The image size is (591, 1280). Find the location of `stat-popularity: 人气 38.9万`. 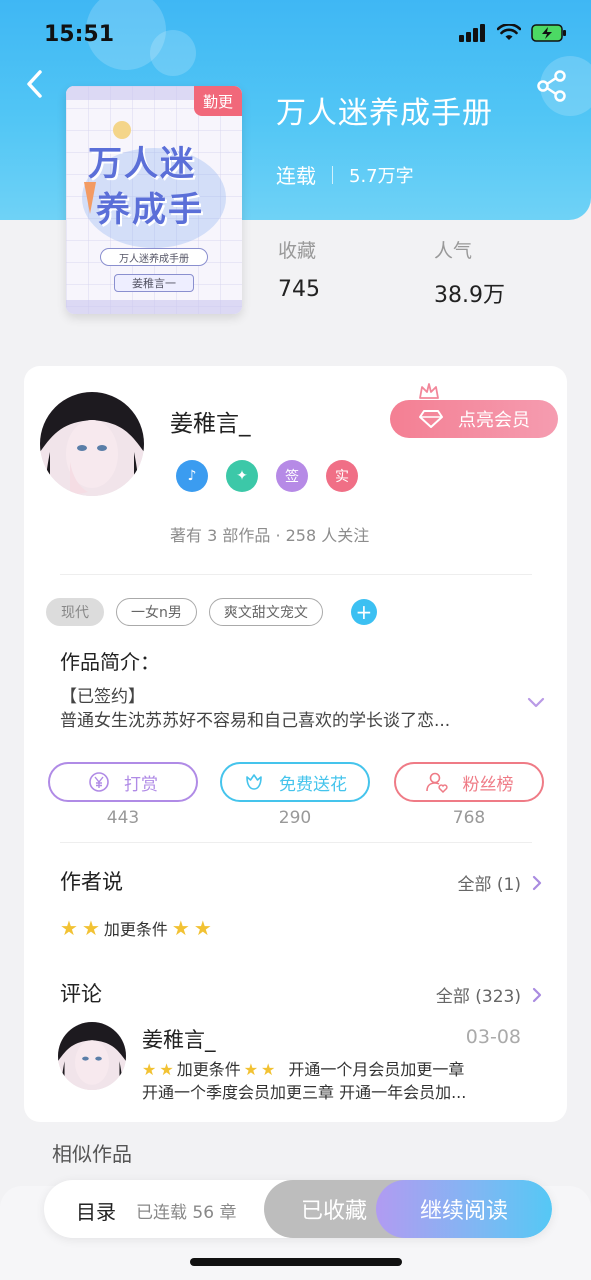

stat-popularity: 人气 38.9万 is located at coordinates (469, 272).